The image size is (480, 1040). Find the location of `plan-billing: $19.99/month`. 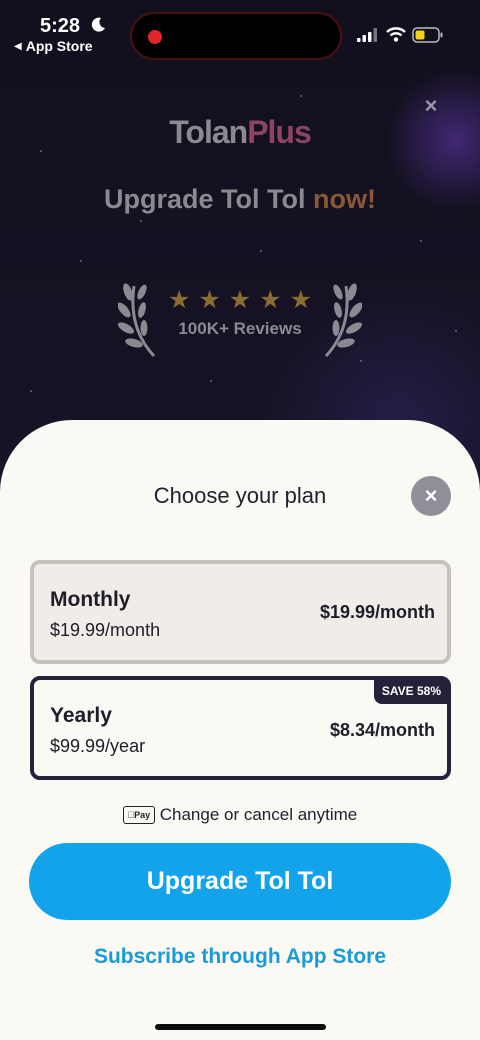

plan-billing: $19.99/month is located at coordinates (105, 630).